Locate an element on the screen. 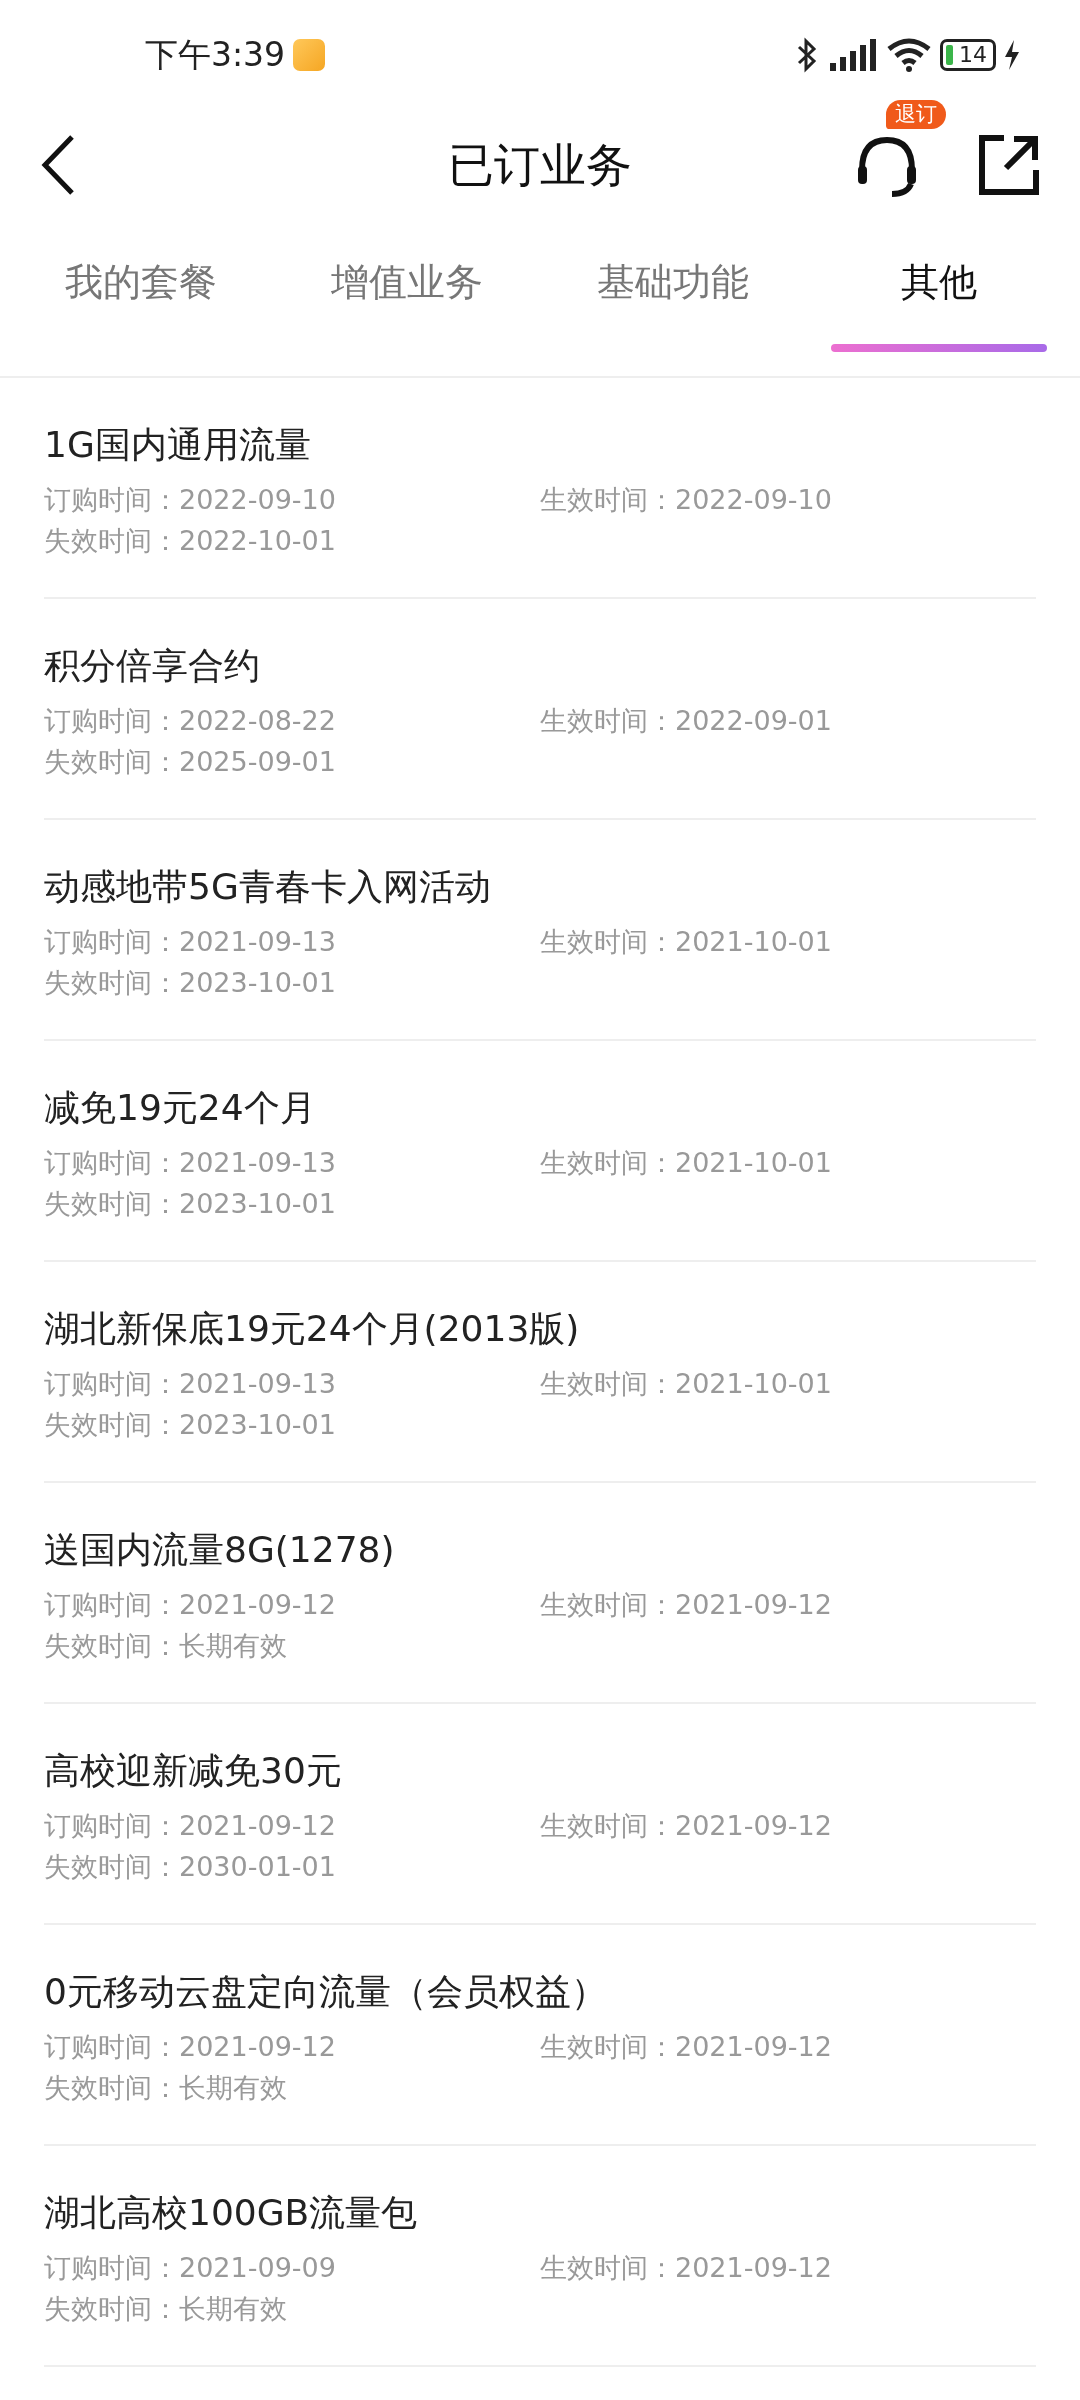 This screenshot has height=2400, width=1080. effective-time: 生效时间：2022-09-10 is located at coordinates (686, 500).